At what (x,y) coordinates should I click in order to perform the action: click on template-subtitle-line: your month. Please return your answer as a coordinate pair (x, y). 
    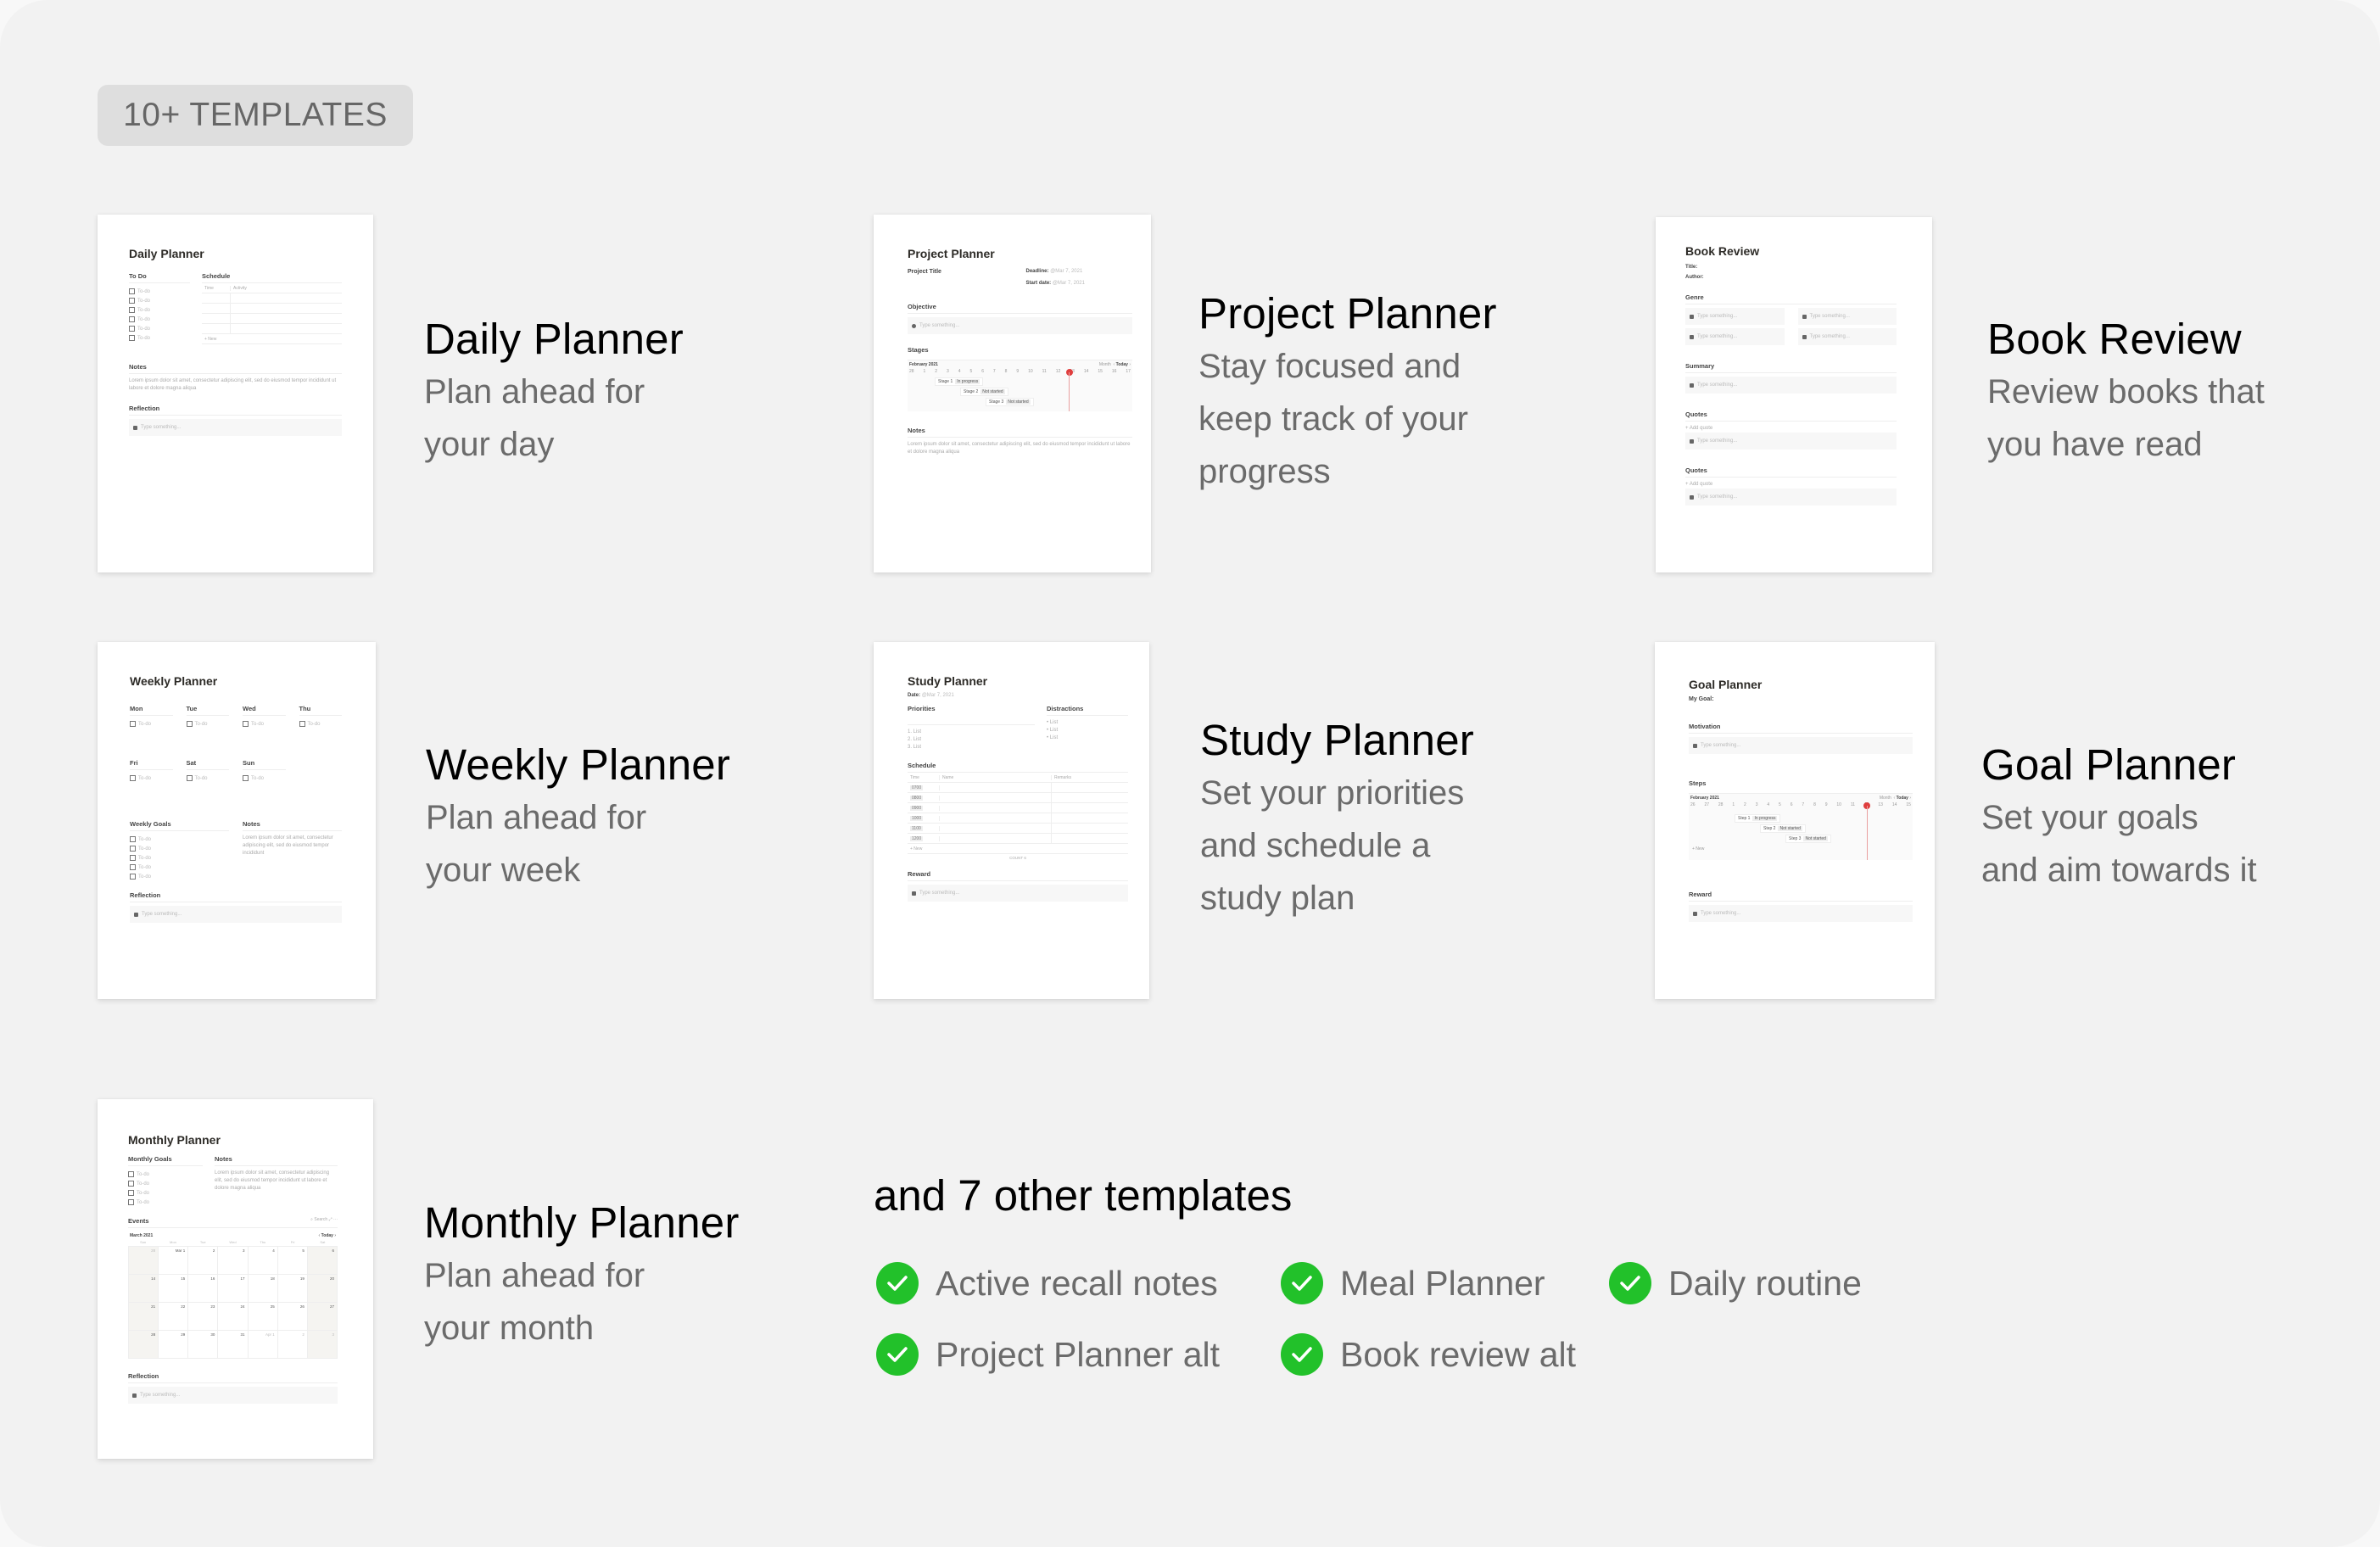
    Looking at the image, I should click on (509, 1328).